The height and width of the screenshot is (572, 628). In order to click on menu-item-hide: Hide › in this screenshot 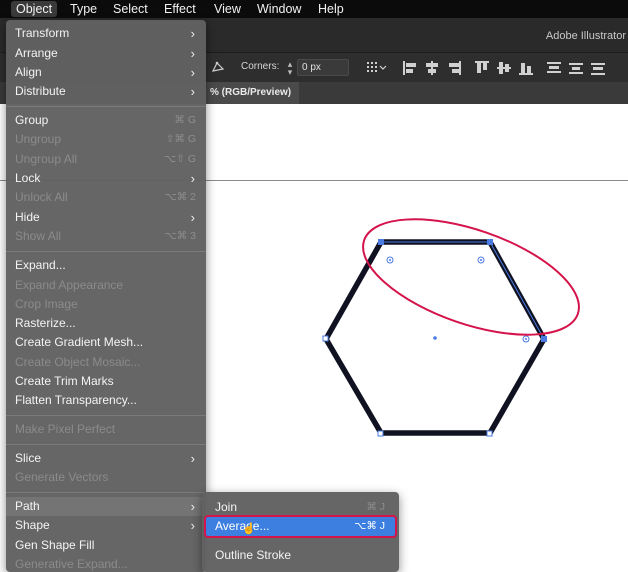, I will do `click(106, 217)`.